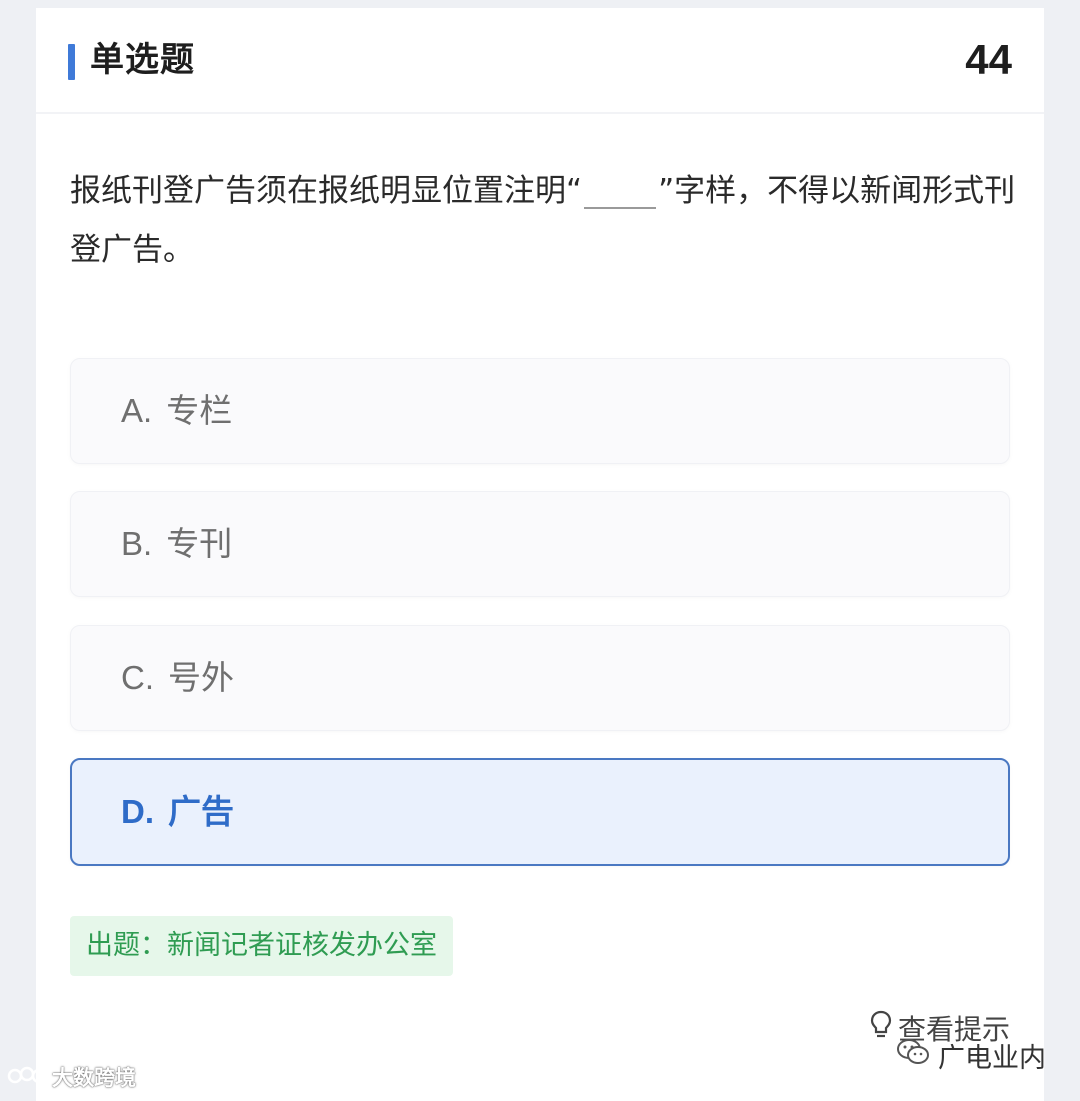 The width and height of the screenshot is (1080, 1101). I want to click on question-number: 44, so click(988, 59).